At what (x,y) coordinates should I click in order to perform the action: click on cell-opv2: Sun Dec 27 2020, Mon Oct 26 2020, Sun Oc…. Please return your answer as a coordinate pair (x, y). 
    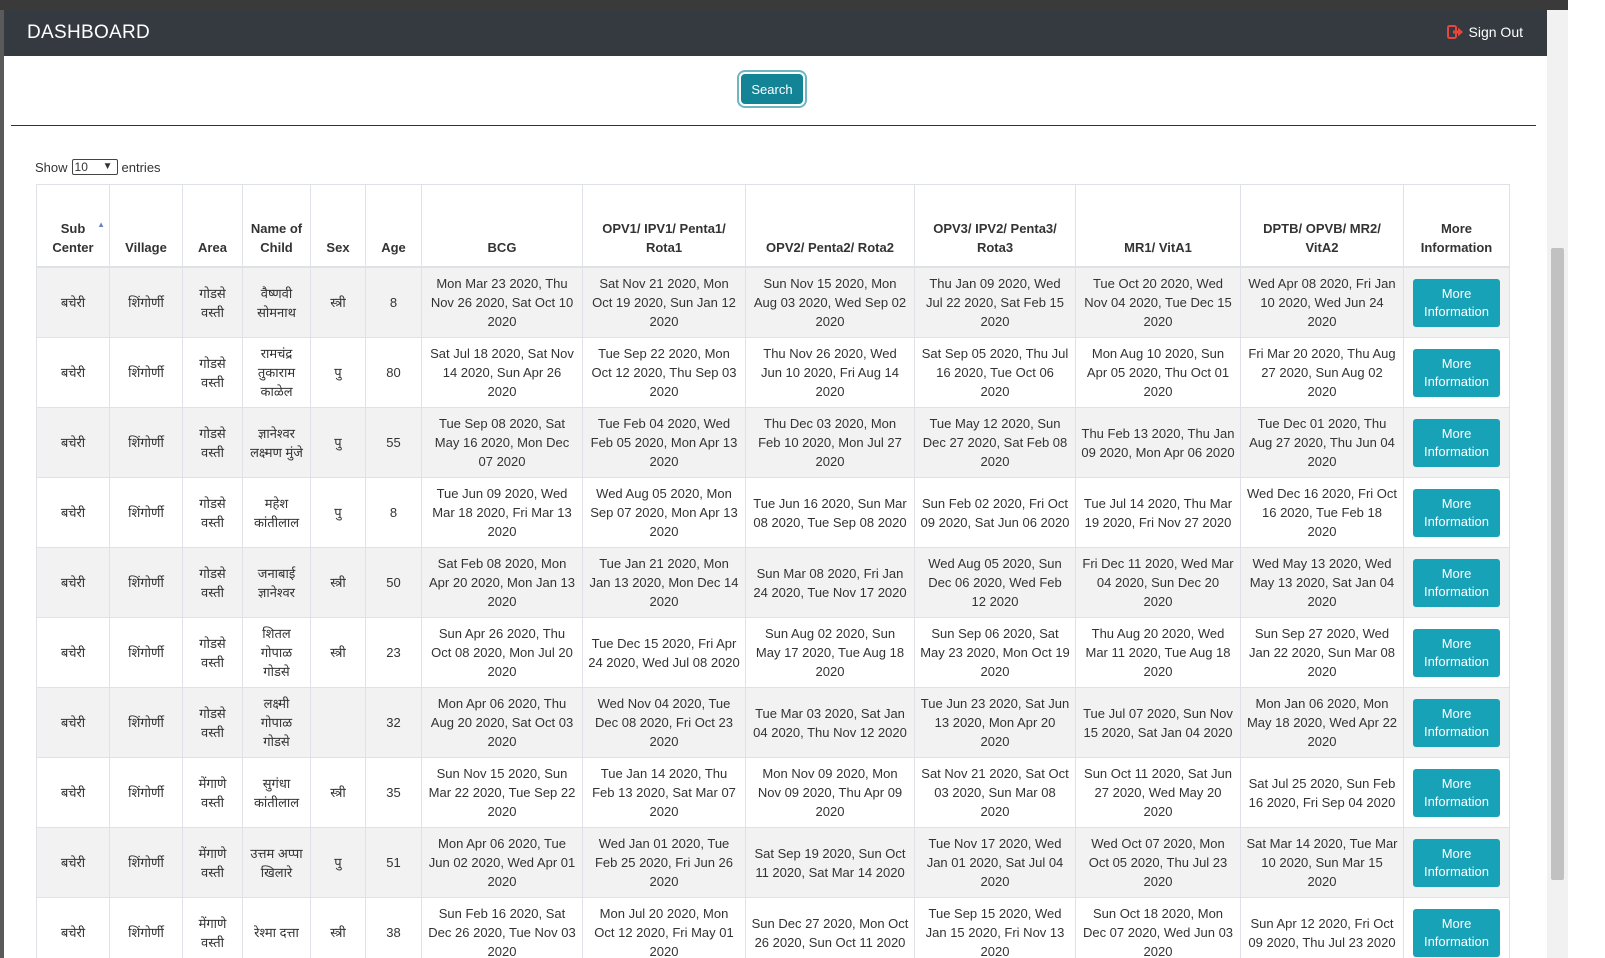
    Looking at the image, I should click on (830, 927).